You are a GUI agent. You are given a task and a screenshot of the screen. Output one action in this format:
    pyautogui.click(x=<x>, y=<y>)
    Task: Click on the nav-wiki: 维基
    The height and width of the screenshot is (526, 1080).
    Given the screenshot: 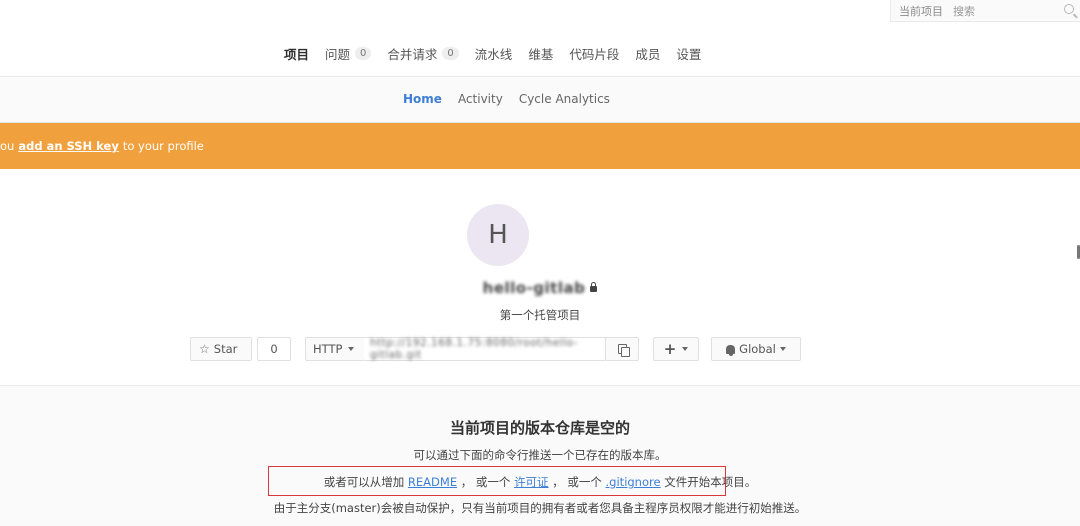 What is the action you would take?
    pyautogui.click(x=540, y=59)
    